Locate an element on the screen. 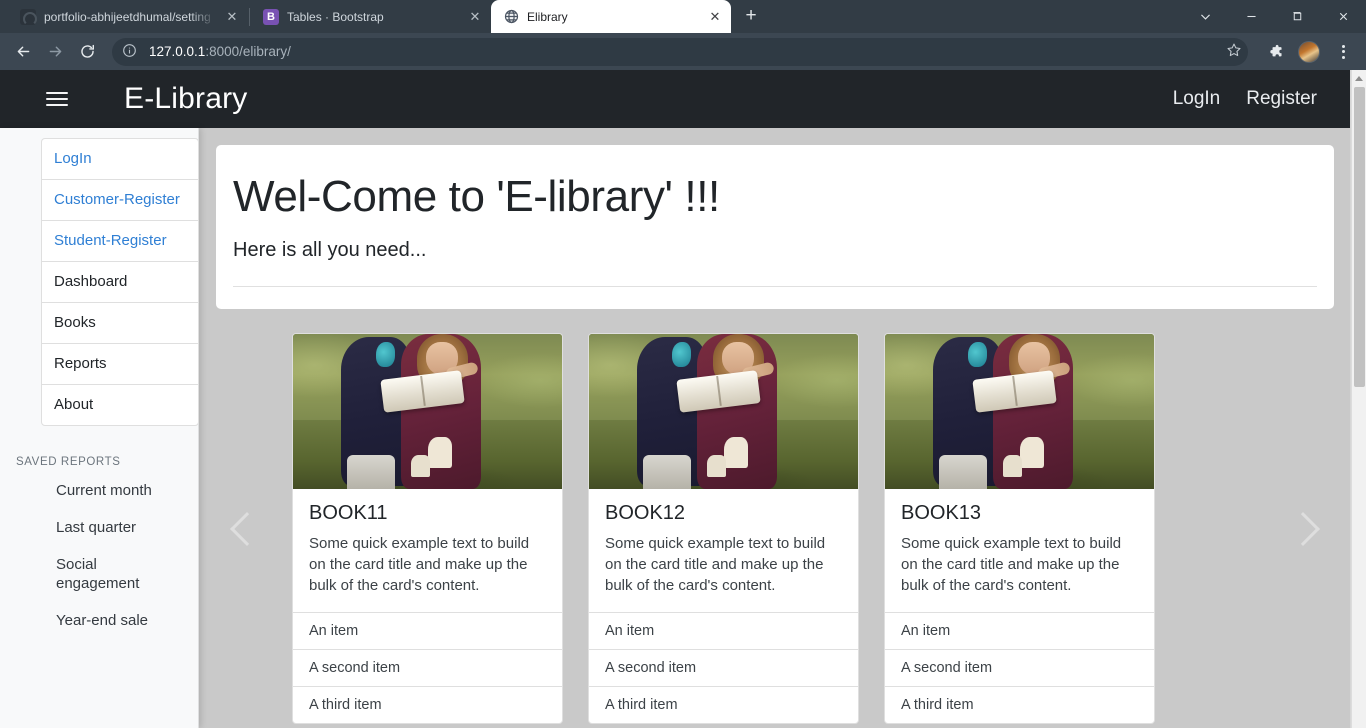  new-tab-button: + is located at coordinates (751, 16).